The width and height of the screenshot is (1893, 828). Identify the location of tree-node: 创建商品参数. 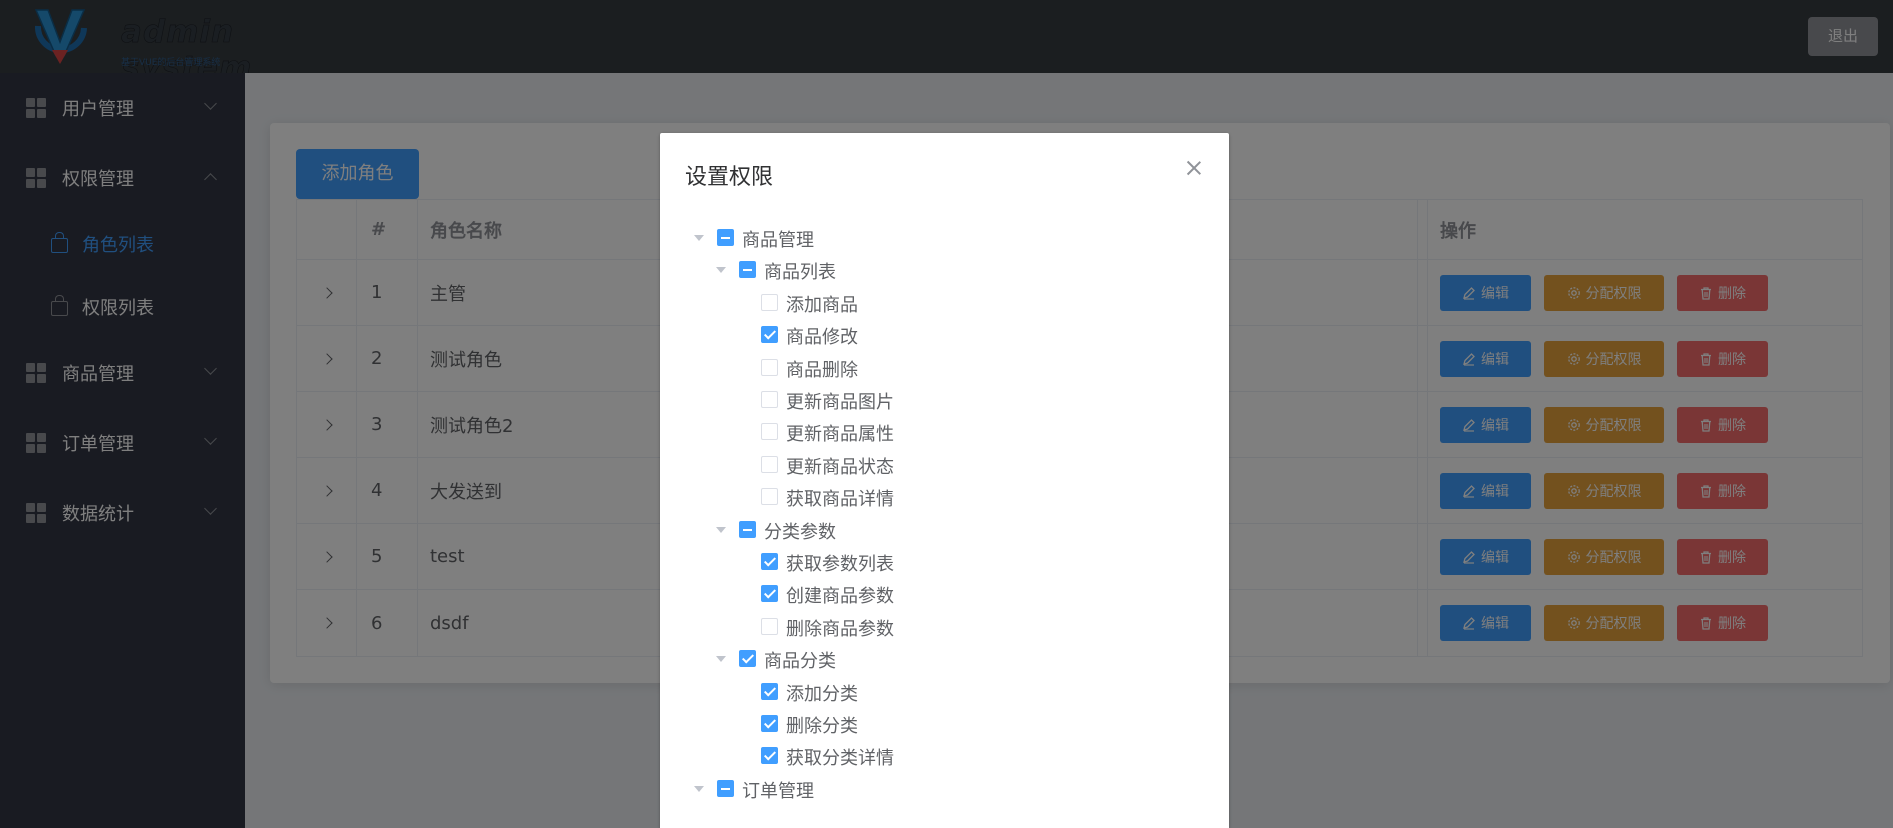
(940, 594).